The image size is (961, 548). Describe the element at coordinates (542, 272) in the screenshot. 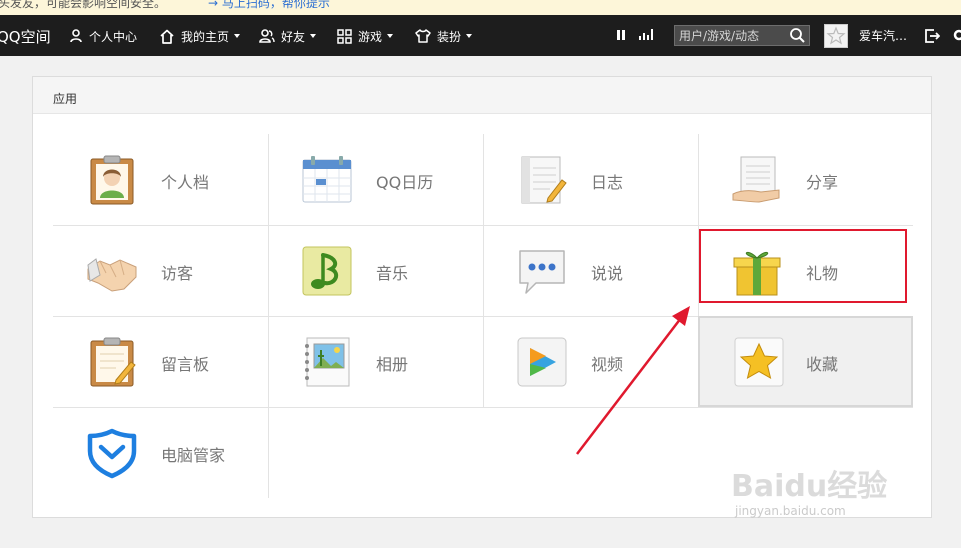

I see `speech-bubble-icon` at that location.